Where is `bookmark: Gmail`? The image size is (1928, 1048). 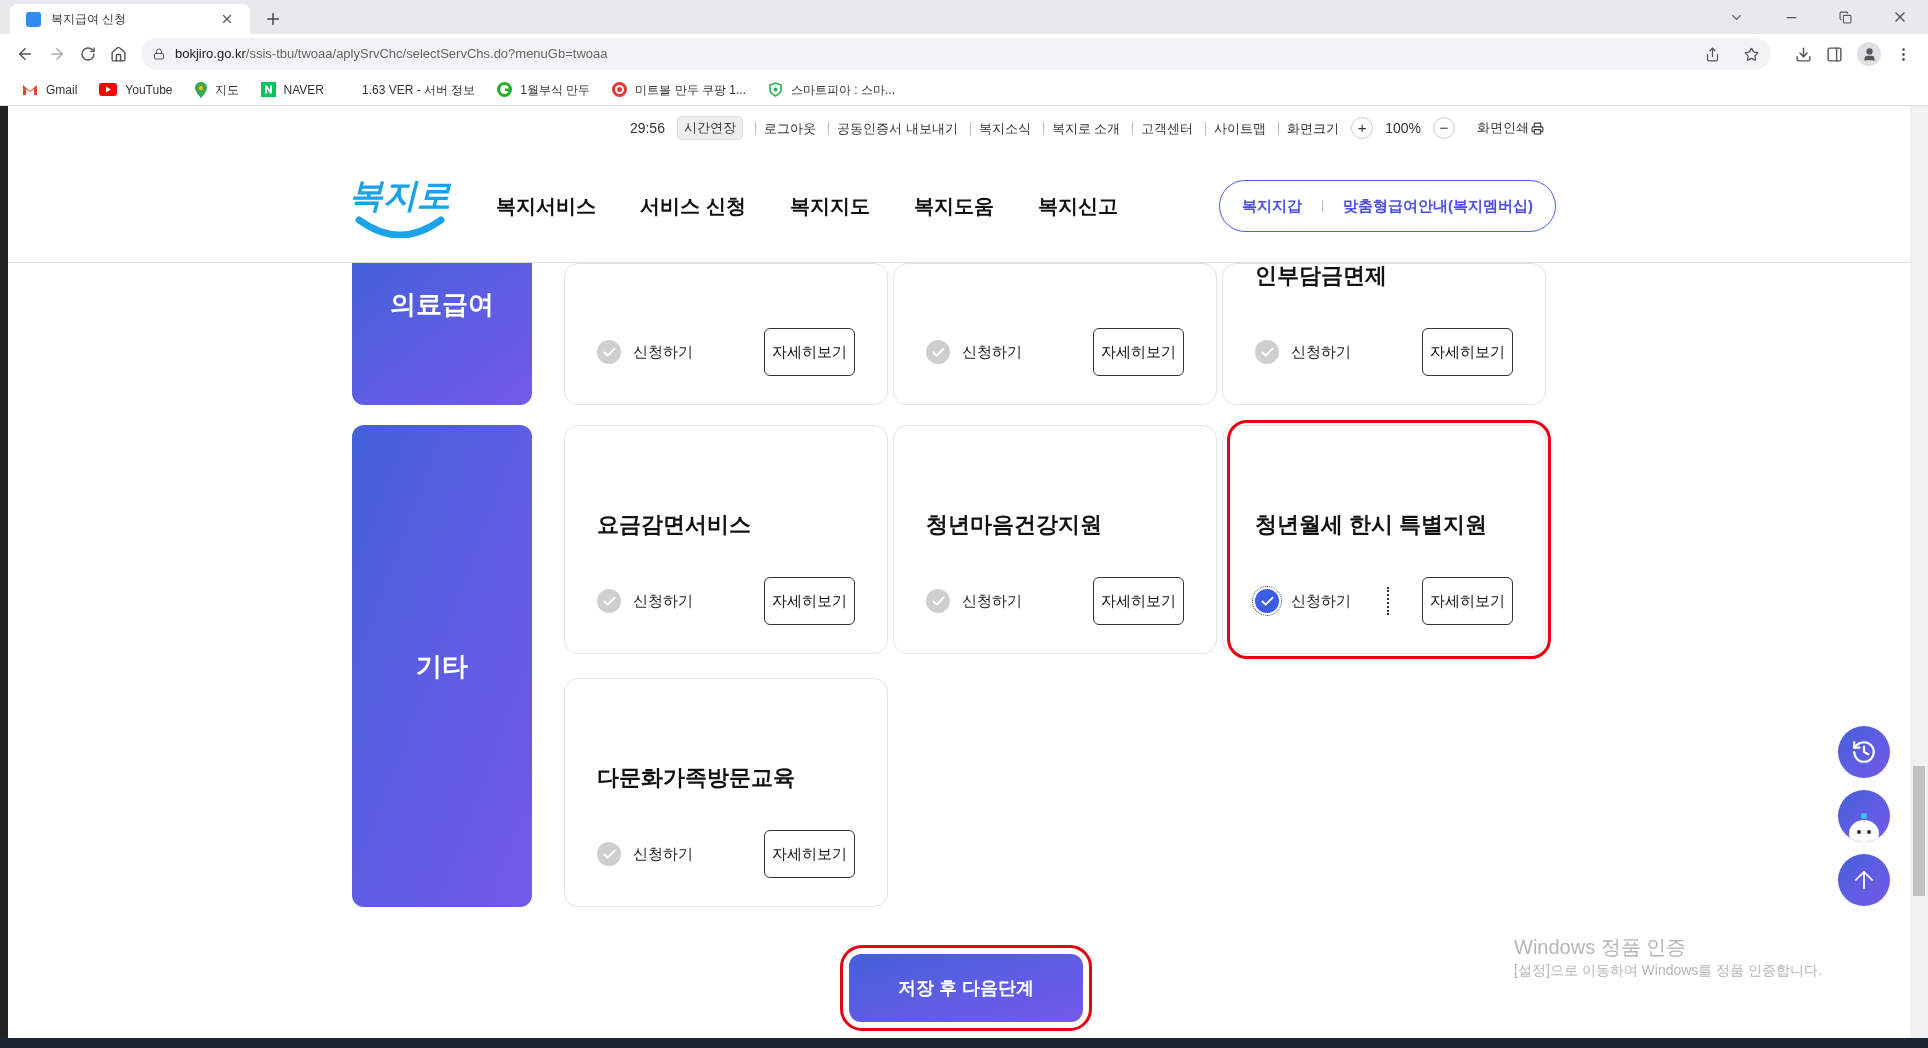
bookmark: Gmail is located at coordinates (50, 89).